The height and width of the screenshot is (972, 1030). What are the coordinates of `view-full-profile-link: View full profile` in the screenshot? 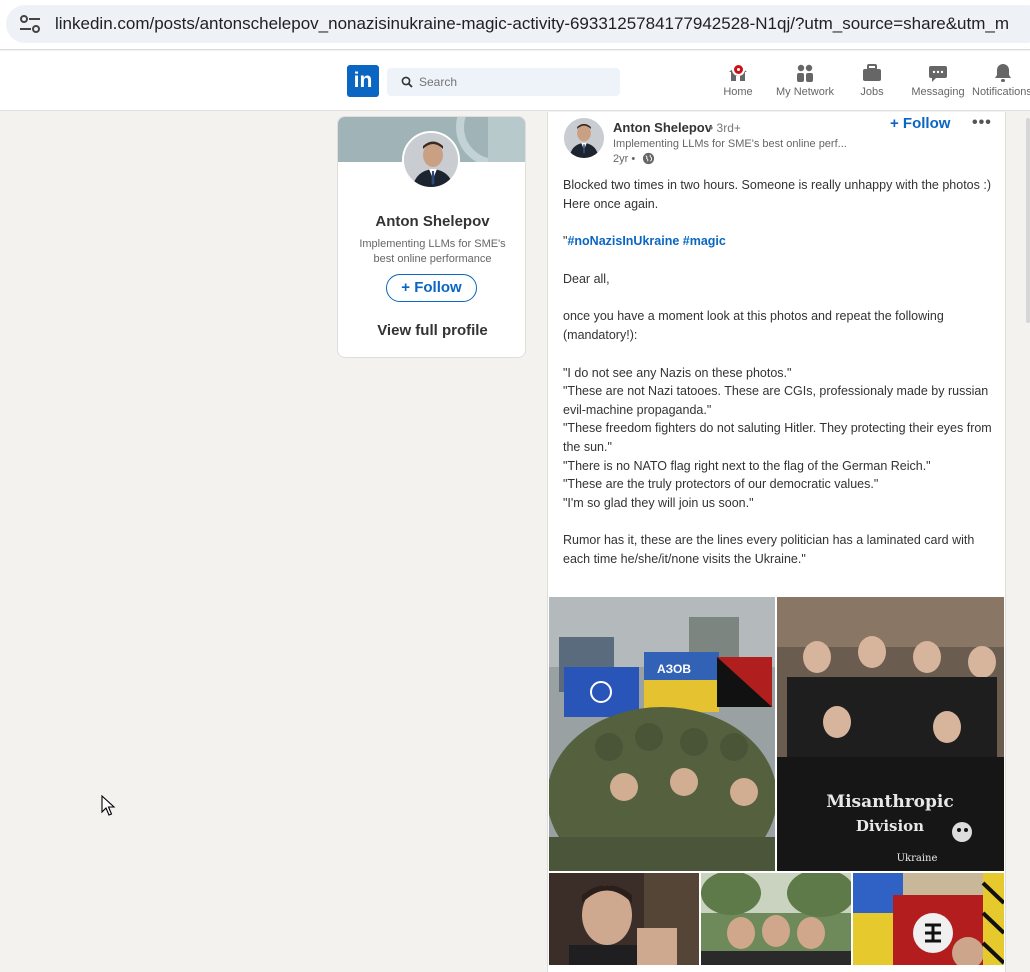 It's located at (431, 330).